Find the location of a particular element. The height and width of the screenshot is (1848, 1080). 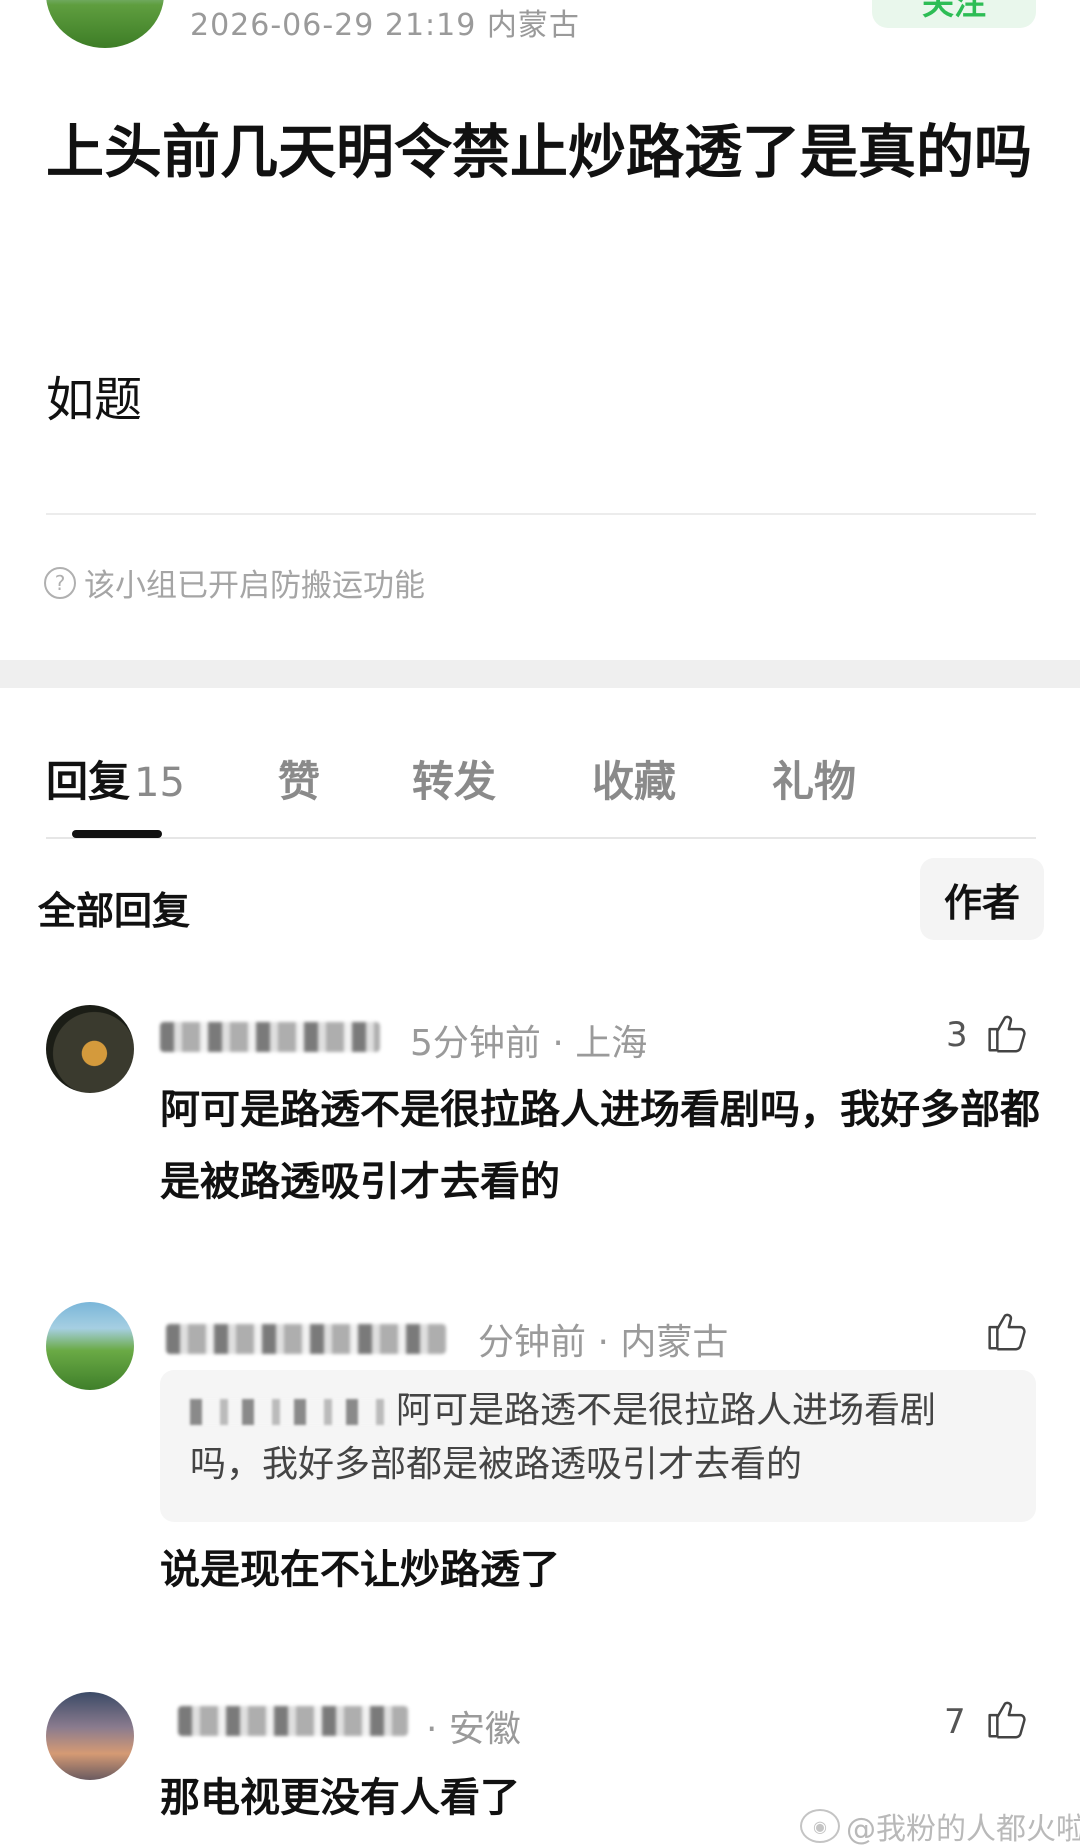

author-only-filter-button: 作者 is located at coordinates (982, 899).